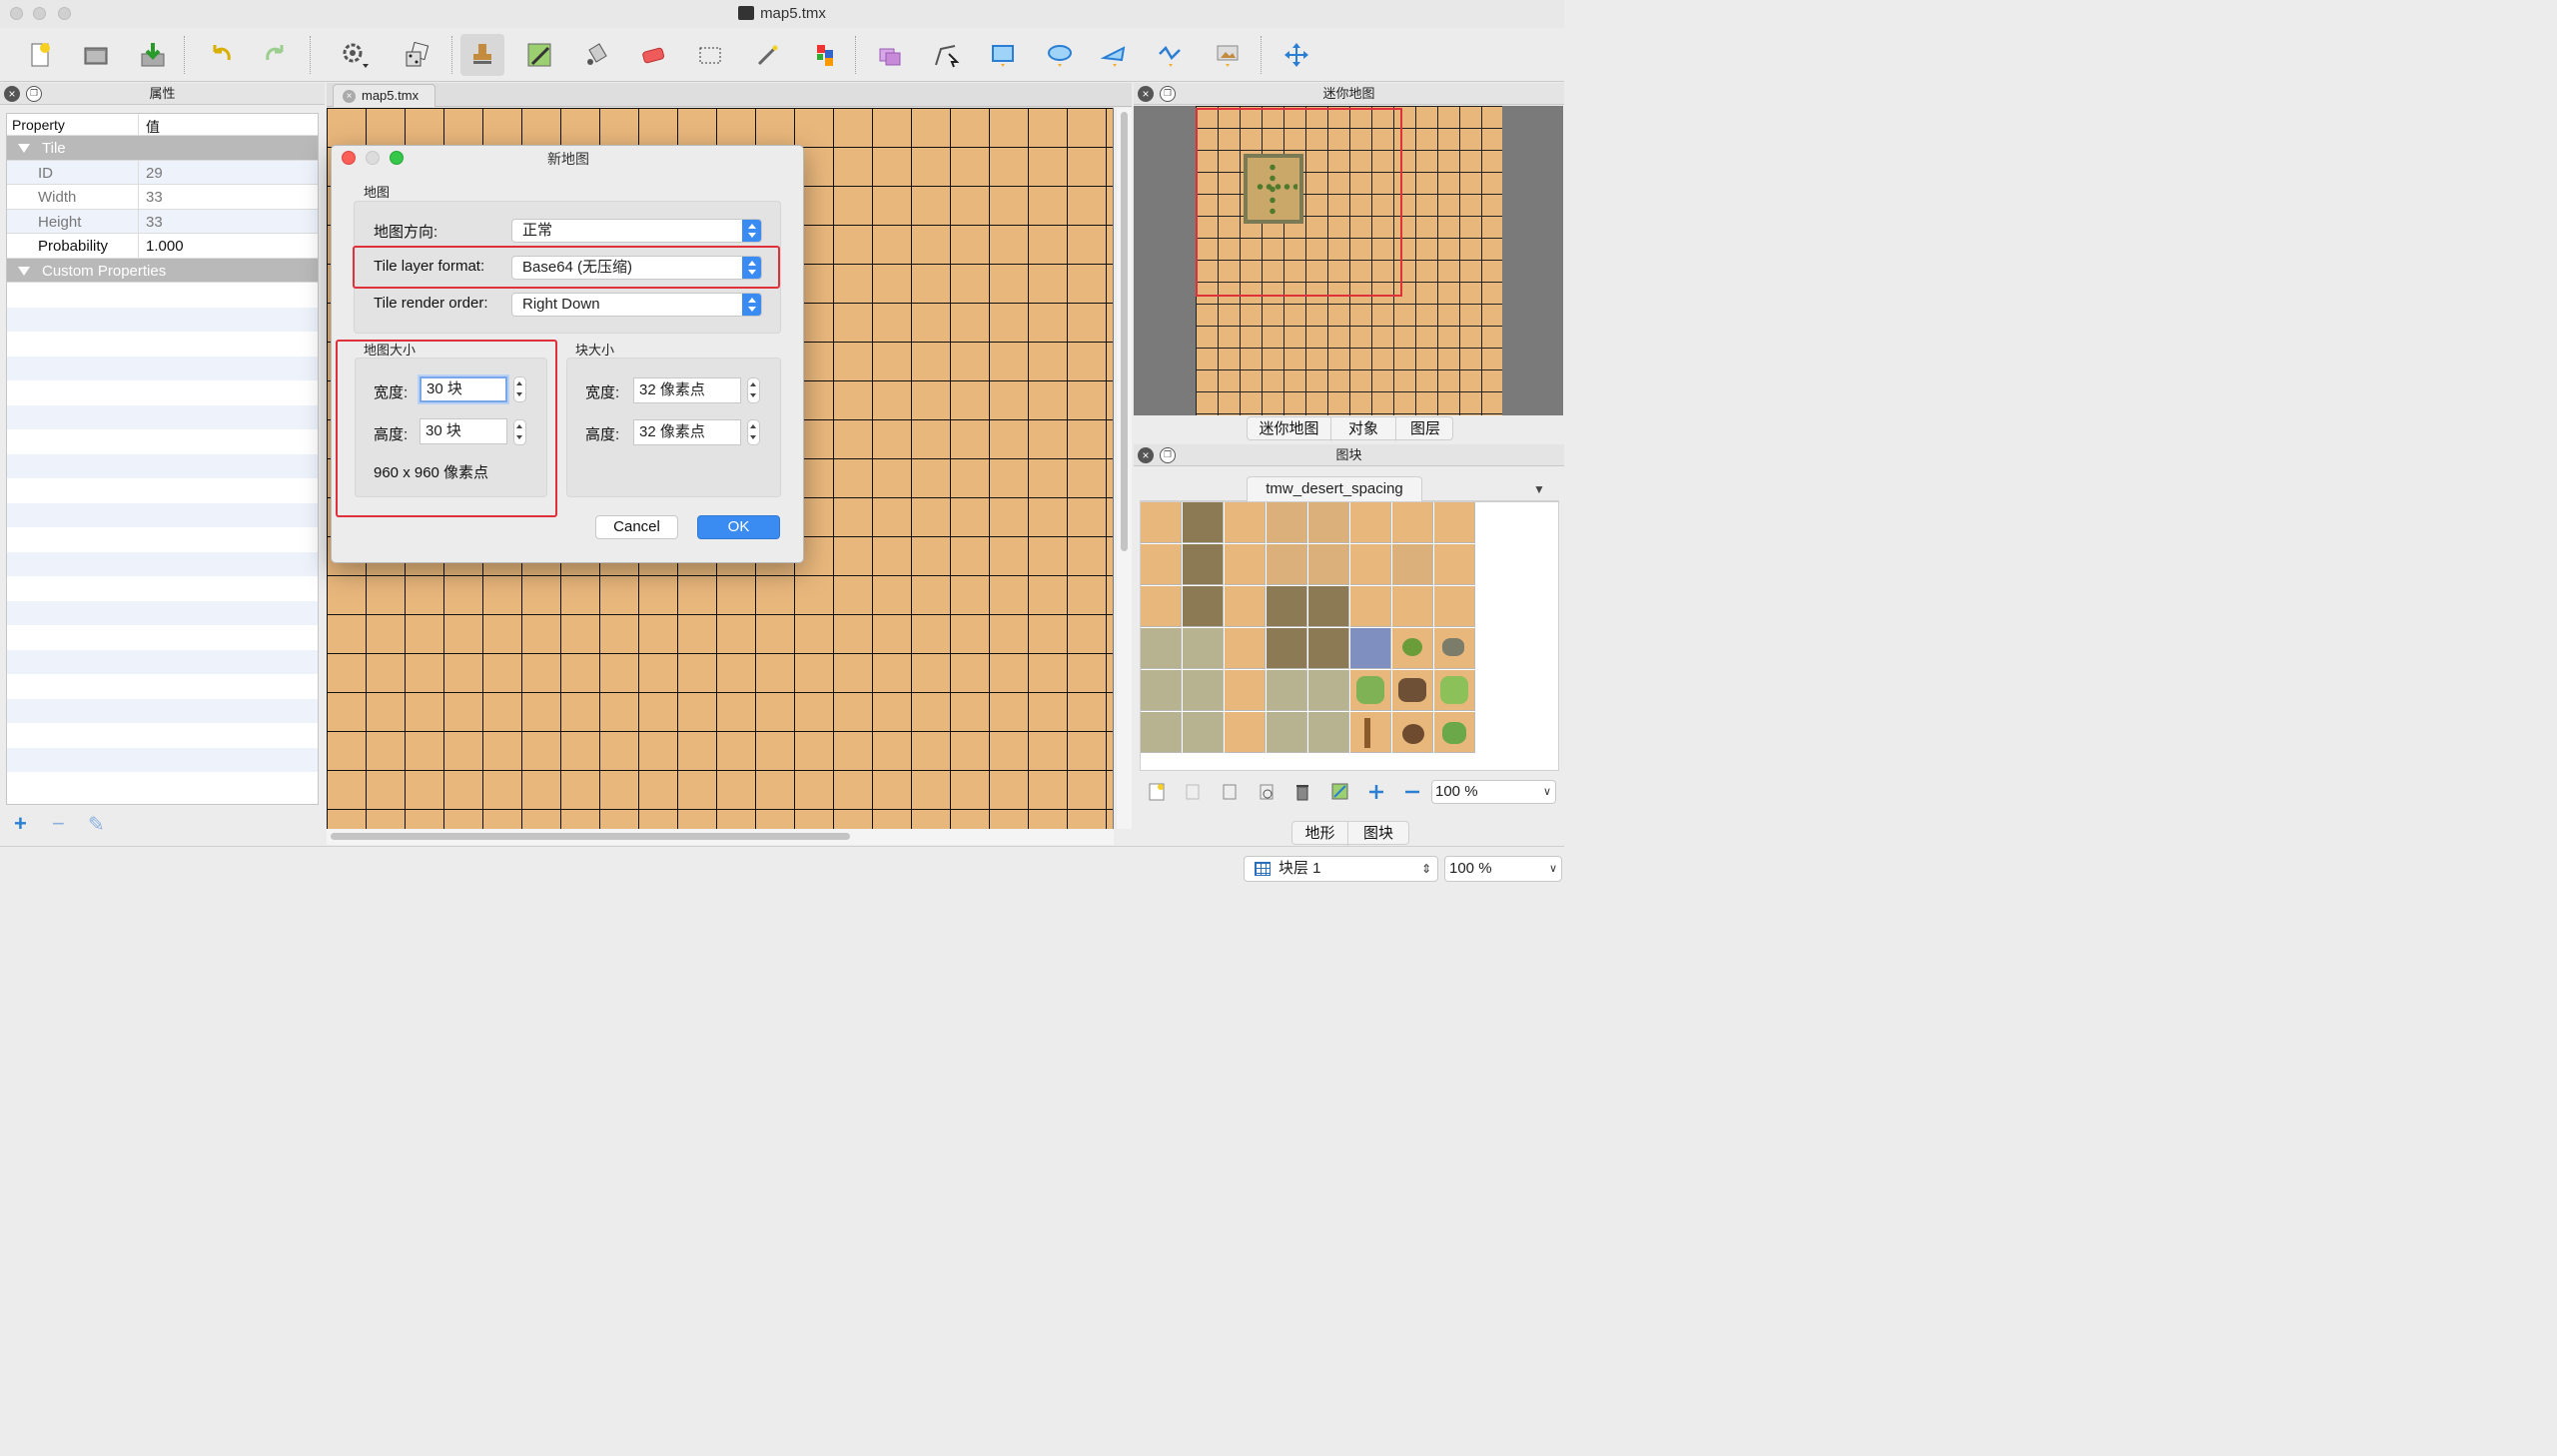  What do you see at coordinates (1289, 429) in the screenshot?
I see `tab-minimap: 迷你地图` at bounding box center [1289, 429].